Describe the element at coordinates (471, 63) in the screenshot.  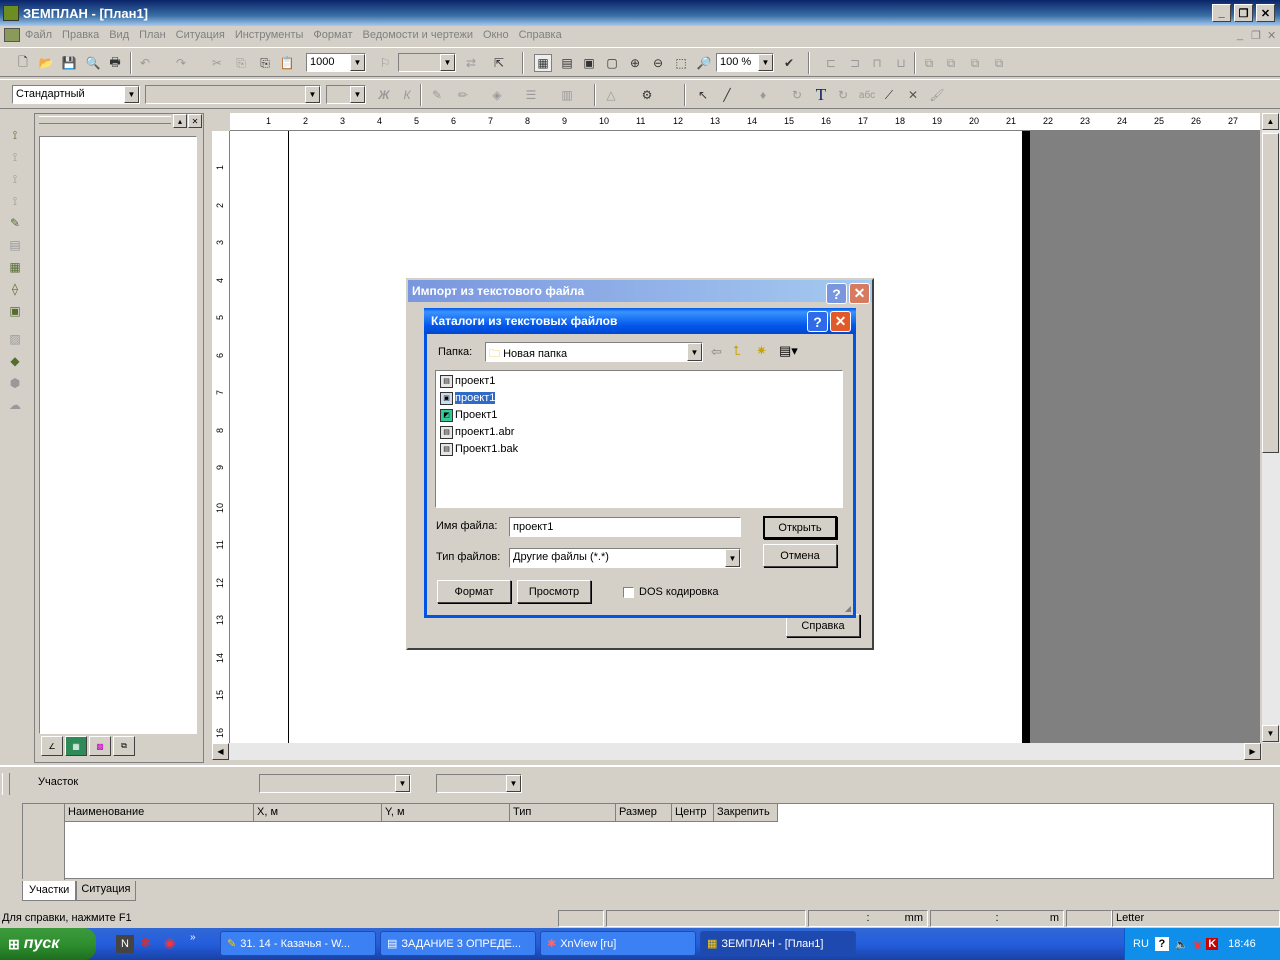
I see `link-icon: ⇄` at that location.